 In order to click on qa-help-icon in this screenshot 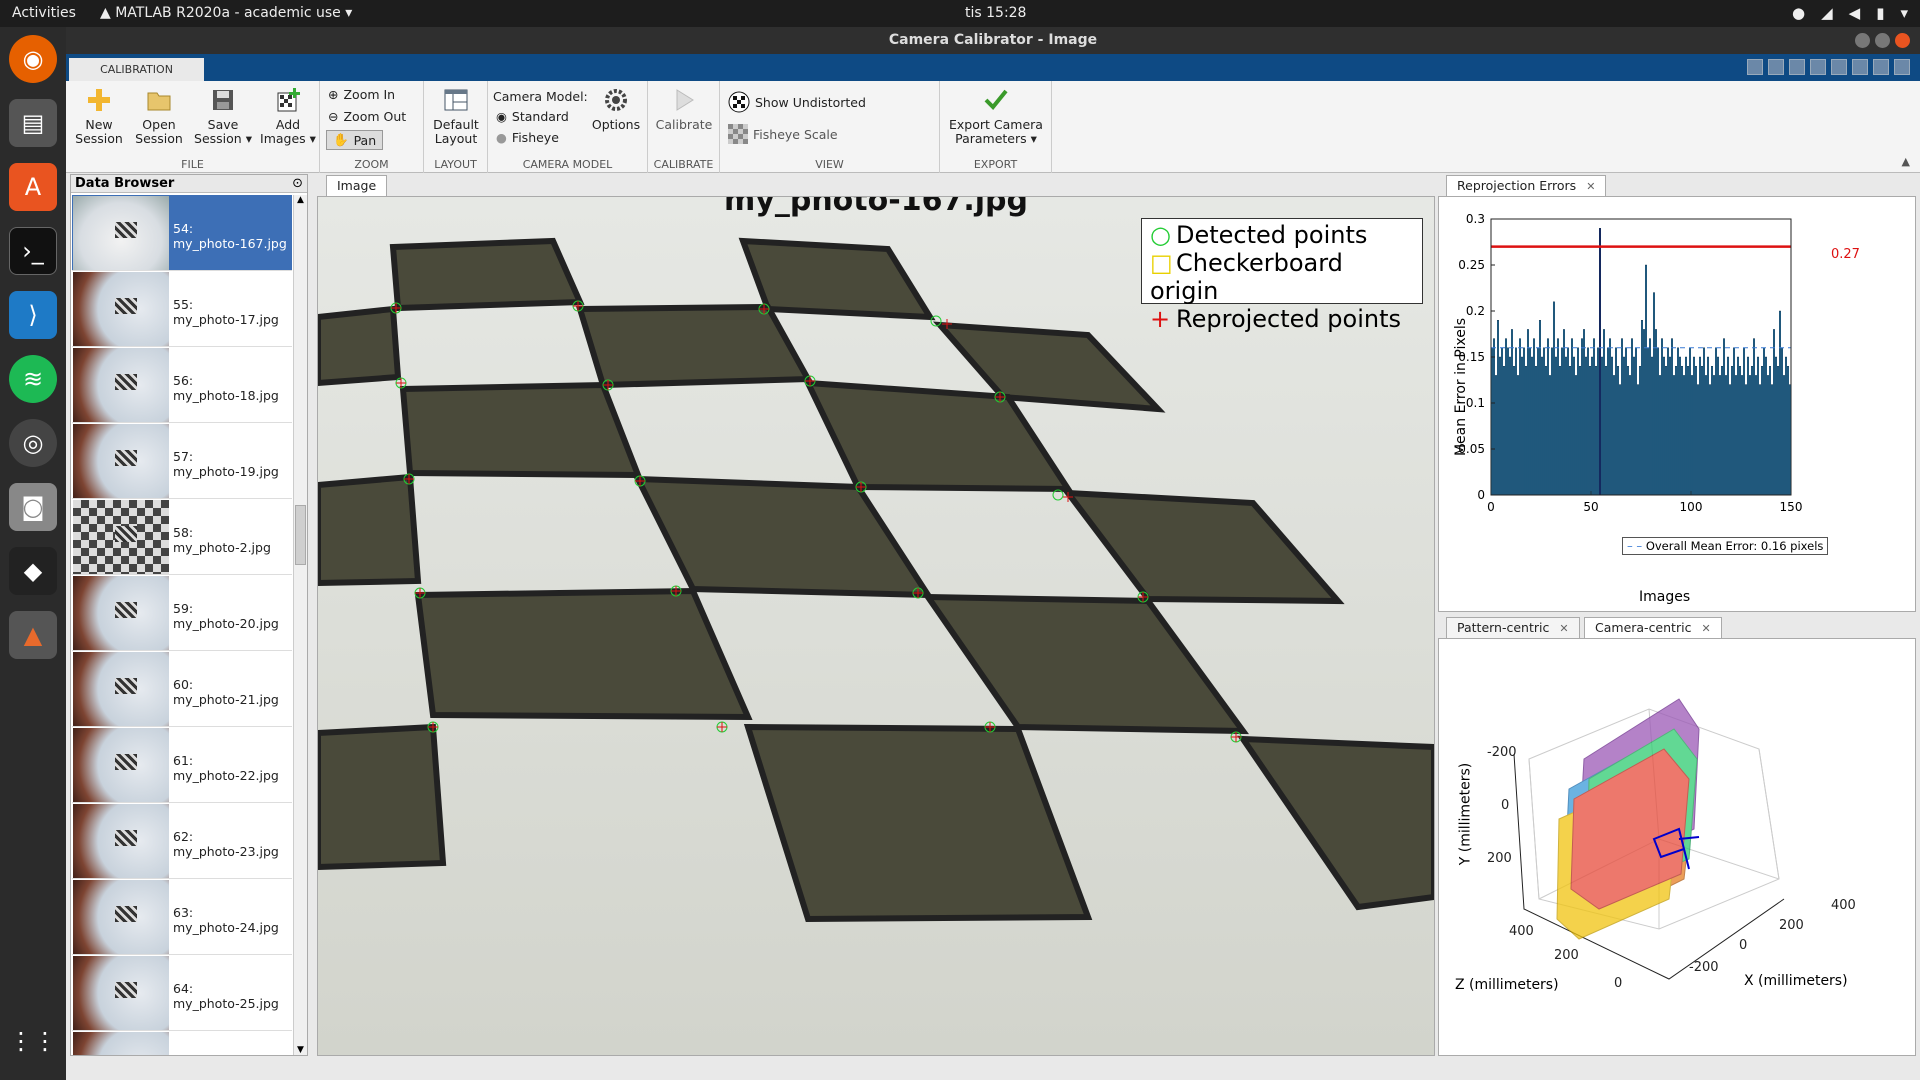, I will do `click(1902, 67)`.